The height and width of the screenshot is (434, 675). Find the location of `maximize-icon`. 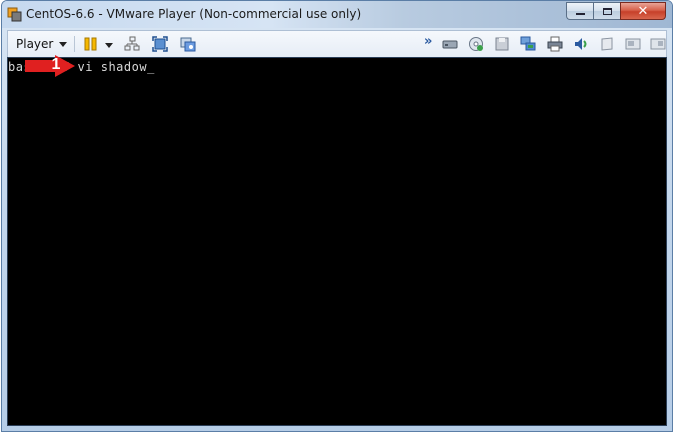

maximize-icon is located at coordinates (607, 11).